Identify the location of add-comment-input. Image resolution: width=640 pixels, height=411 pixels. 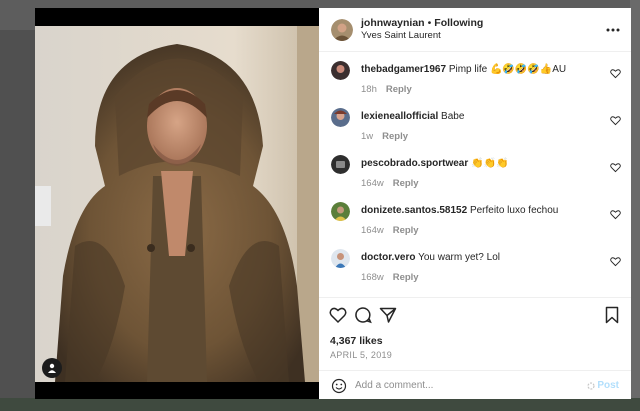
(471, 385).